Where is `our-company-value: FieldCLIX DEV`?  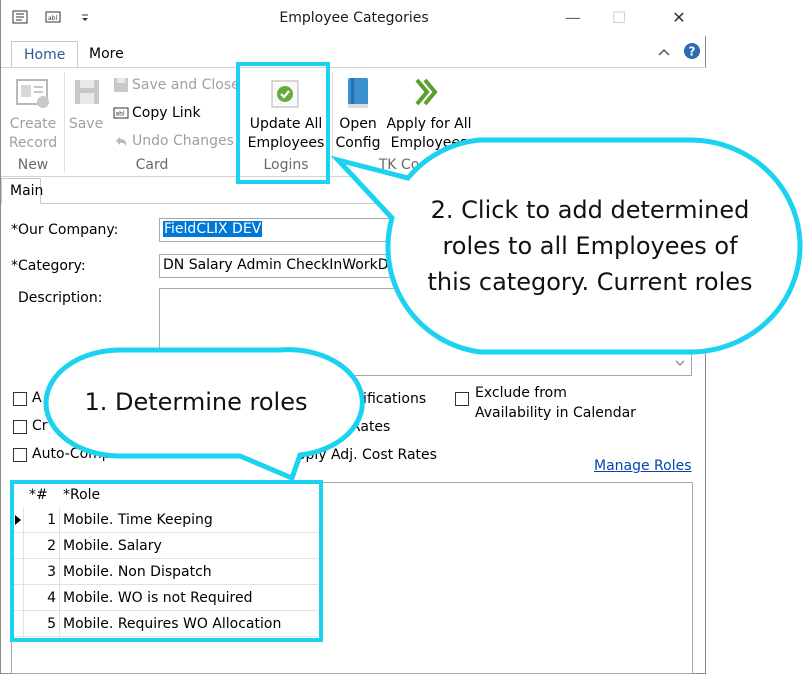 our-company-value: FieldCLIX DEV is located at coordinates (213, 229).